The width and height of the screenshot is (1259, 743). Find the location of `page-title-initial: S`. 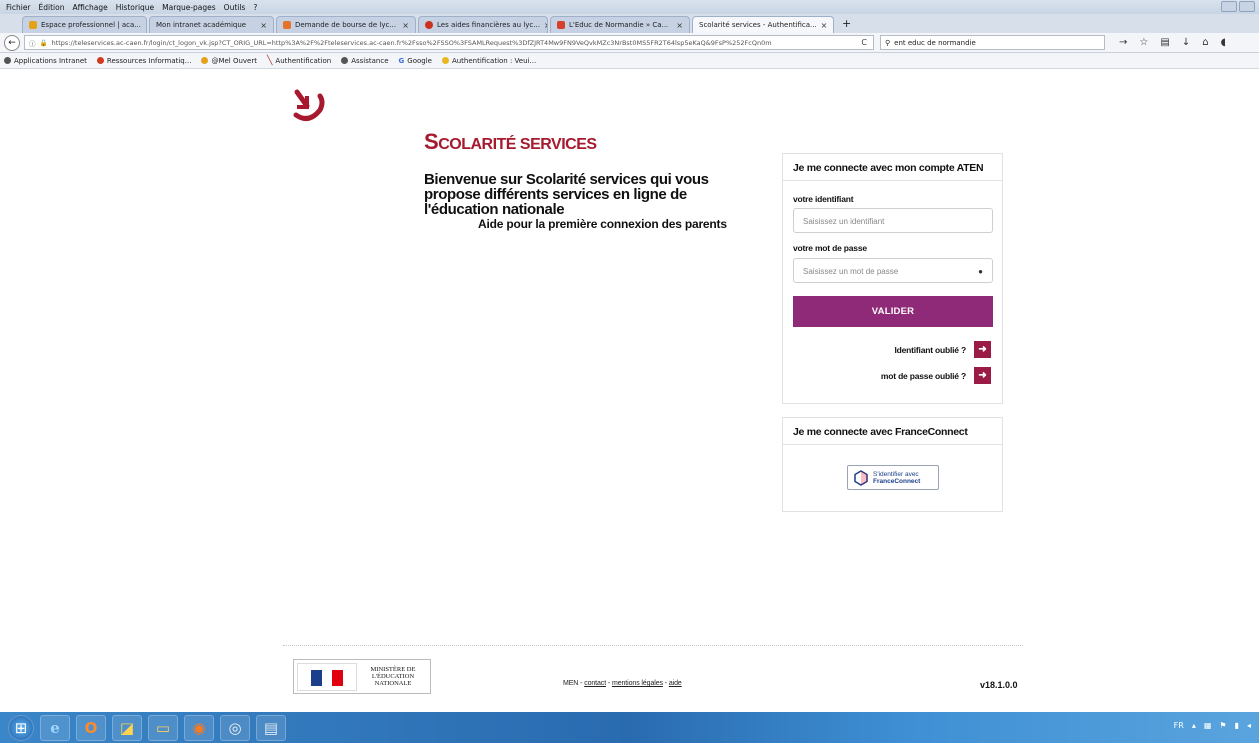

page-title-initial: S is located at coordinates (431, 141).